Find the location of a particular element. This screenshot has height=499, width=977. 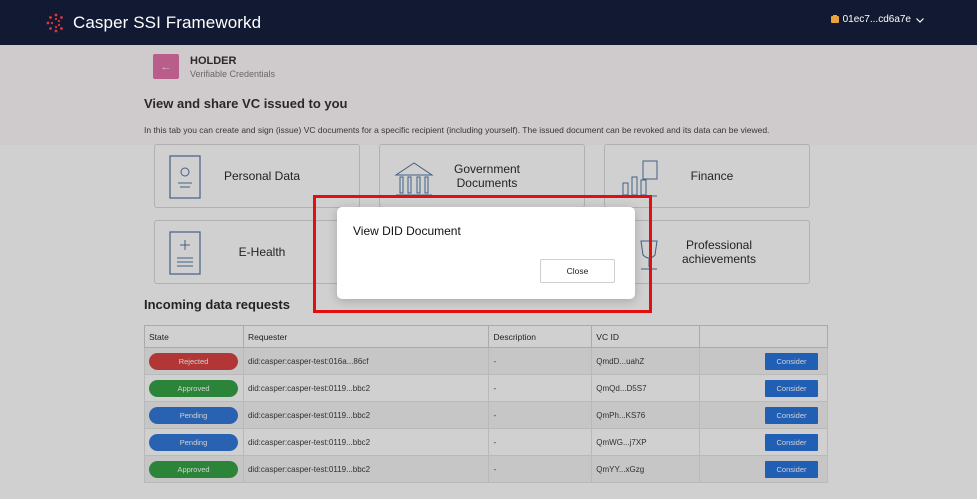

brand: Casper SSI Frameworkd is located at coordinates (153, 23).